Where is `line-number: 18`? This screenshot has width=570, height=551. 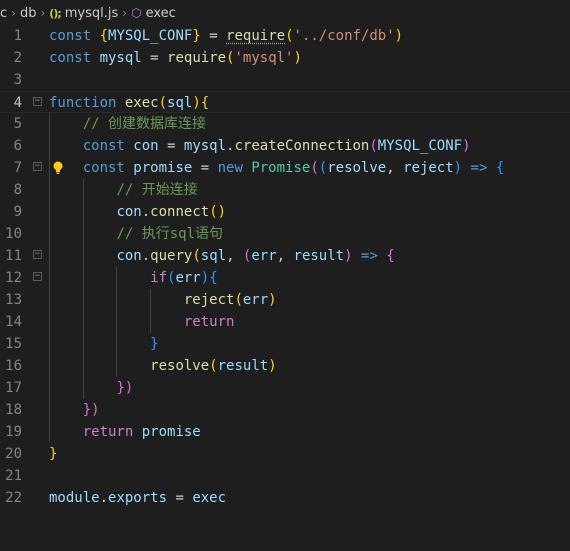 line-number: 18 is located at coordinates (13, 410).